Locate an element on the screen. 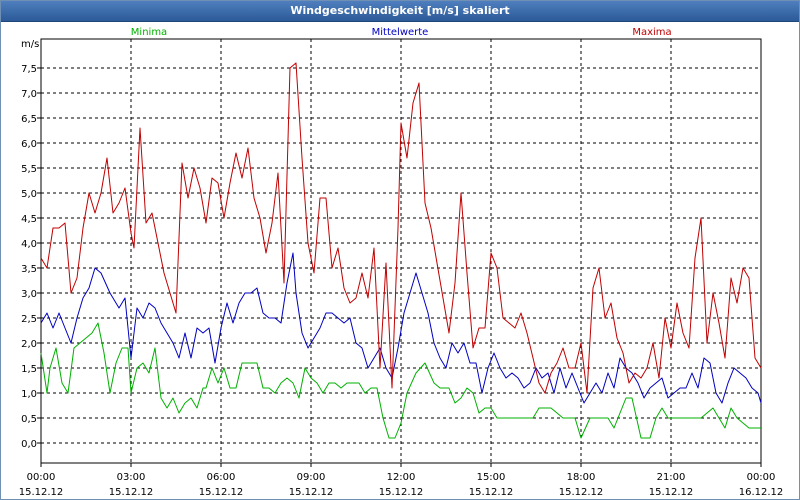 The height and width of the screenshot is (500, 800). x-tick-time: 09:00 is located at coordinates (311, 477).